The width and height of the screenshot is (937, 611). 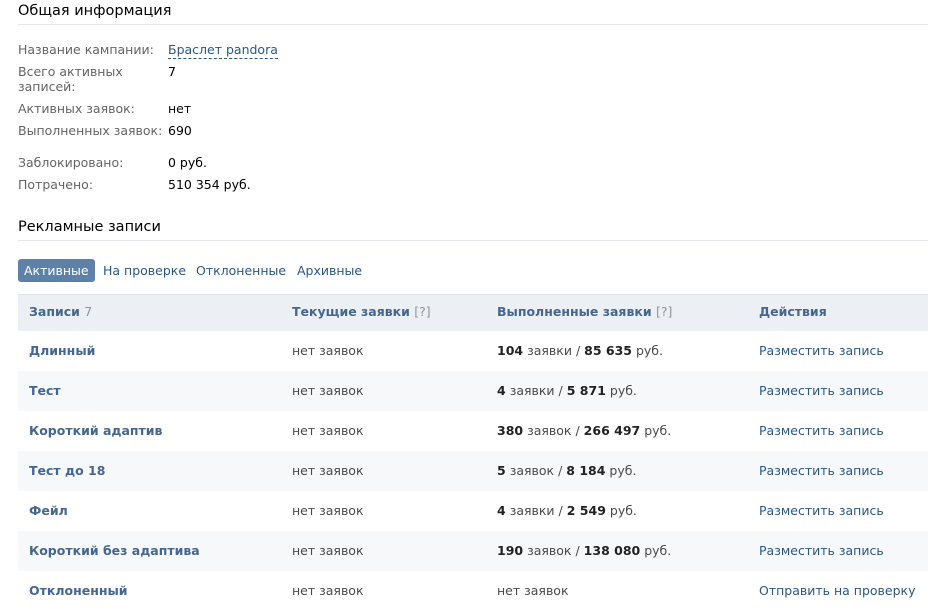 What do you see at coordinates (76, 108) in the screenshot?
I see `active-requests-label: Активных заявок:` at bounding box center [76, 108].